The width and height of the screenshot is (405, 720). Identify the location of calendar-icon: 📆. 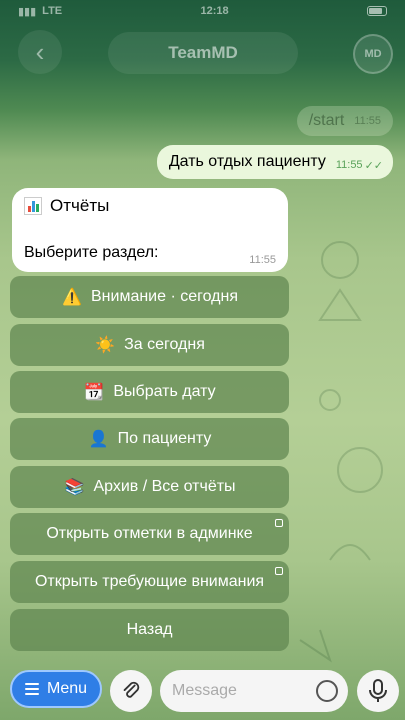
(94, 392).